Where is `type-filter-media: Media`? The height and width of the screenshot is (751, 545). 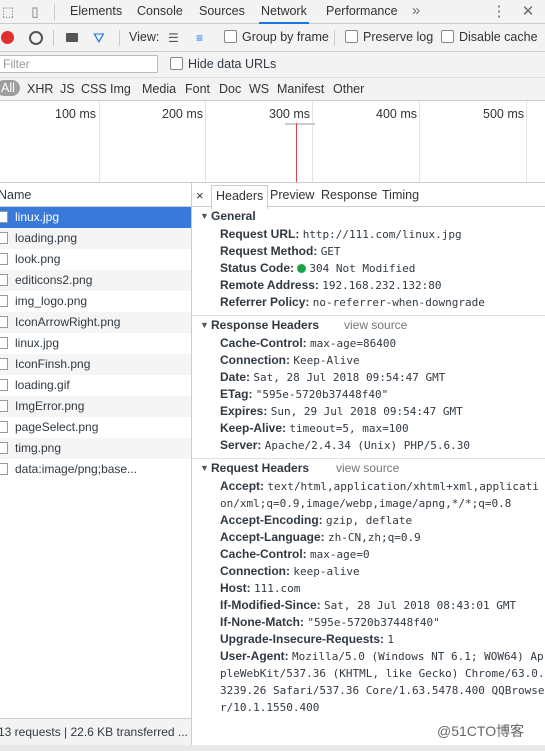
type-filter-media: Media is located at coordinates (159, 89).